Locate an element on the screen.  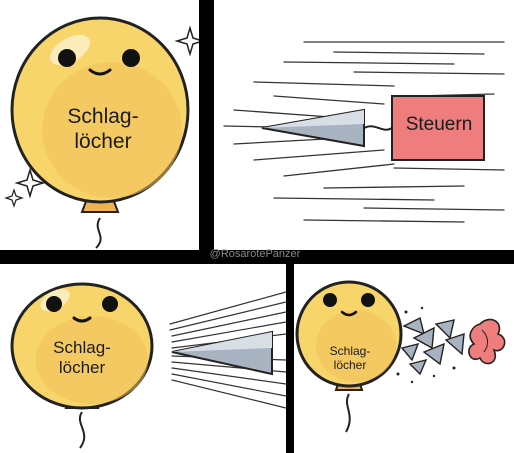
watermark: @RosarotePanzer is located at coordinates (255, 254).